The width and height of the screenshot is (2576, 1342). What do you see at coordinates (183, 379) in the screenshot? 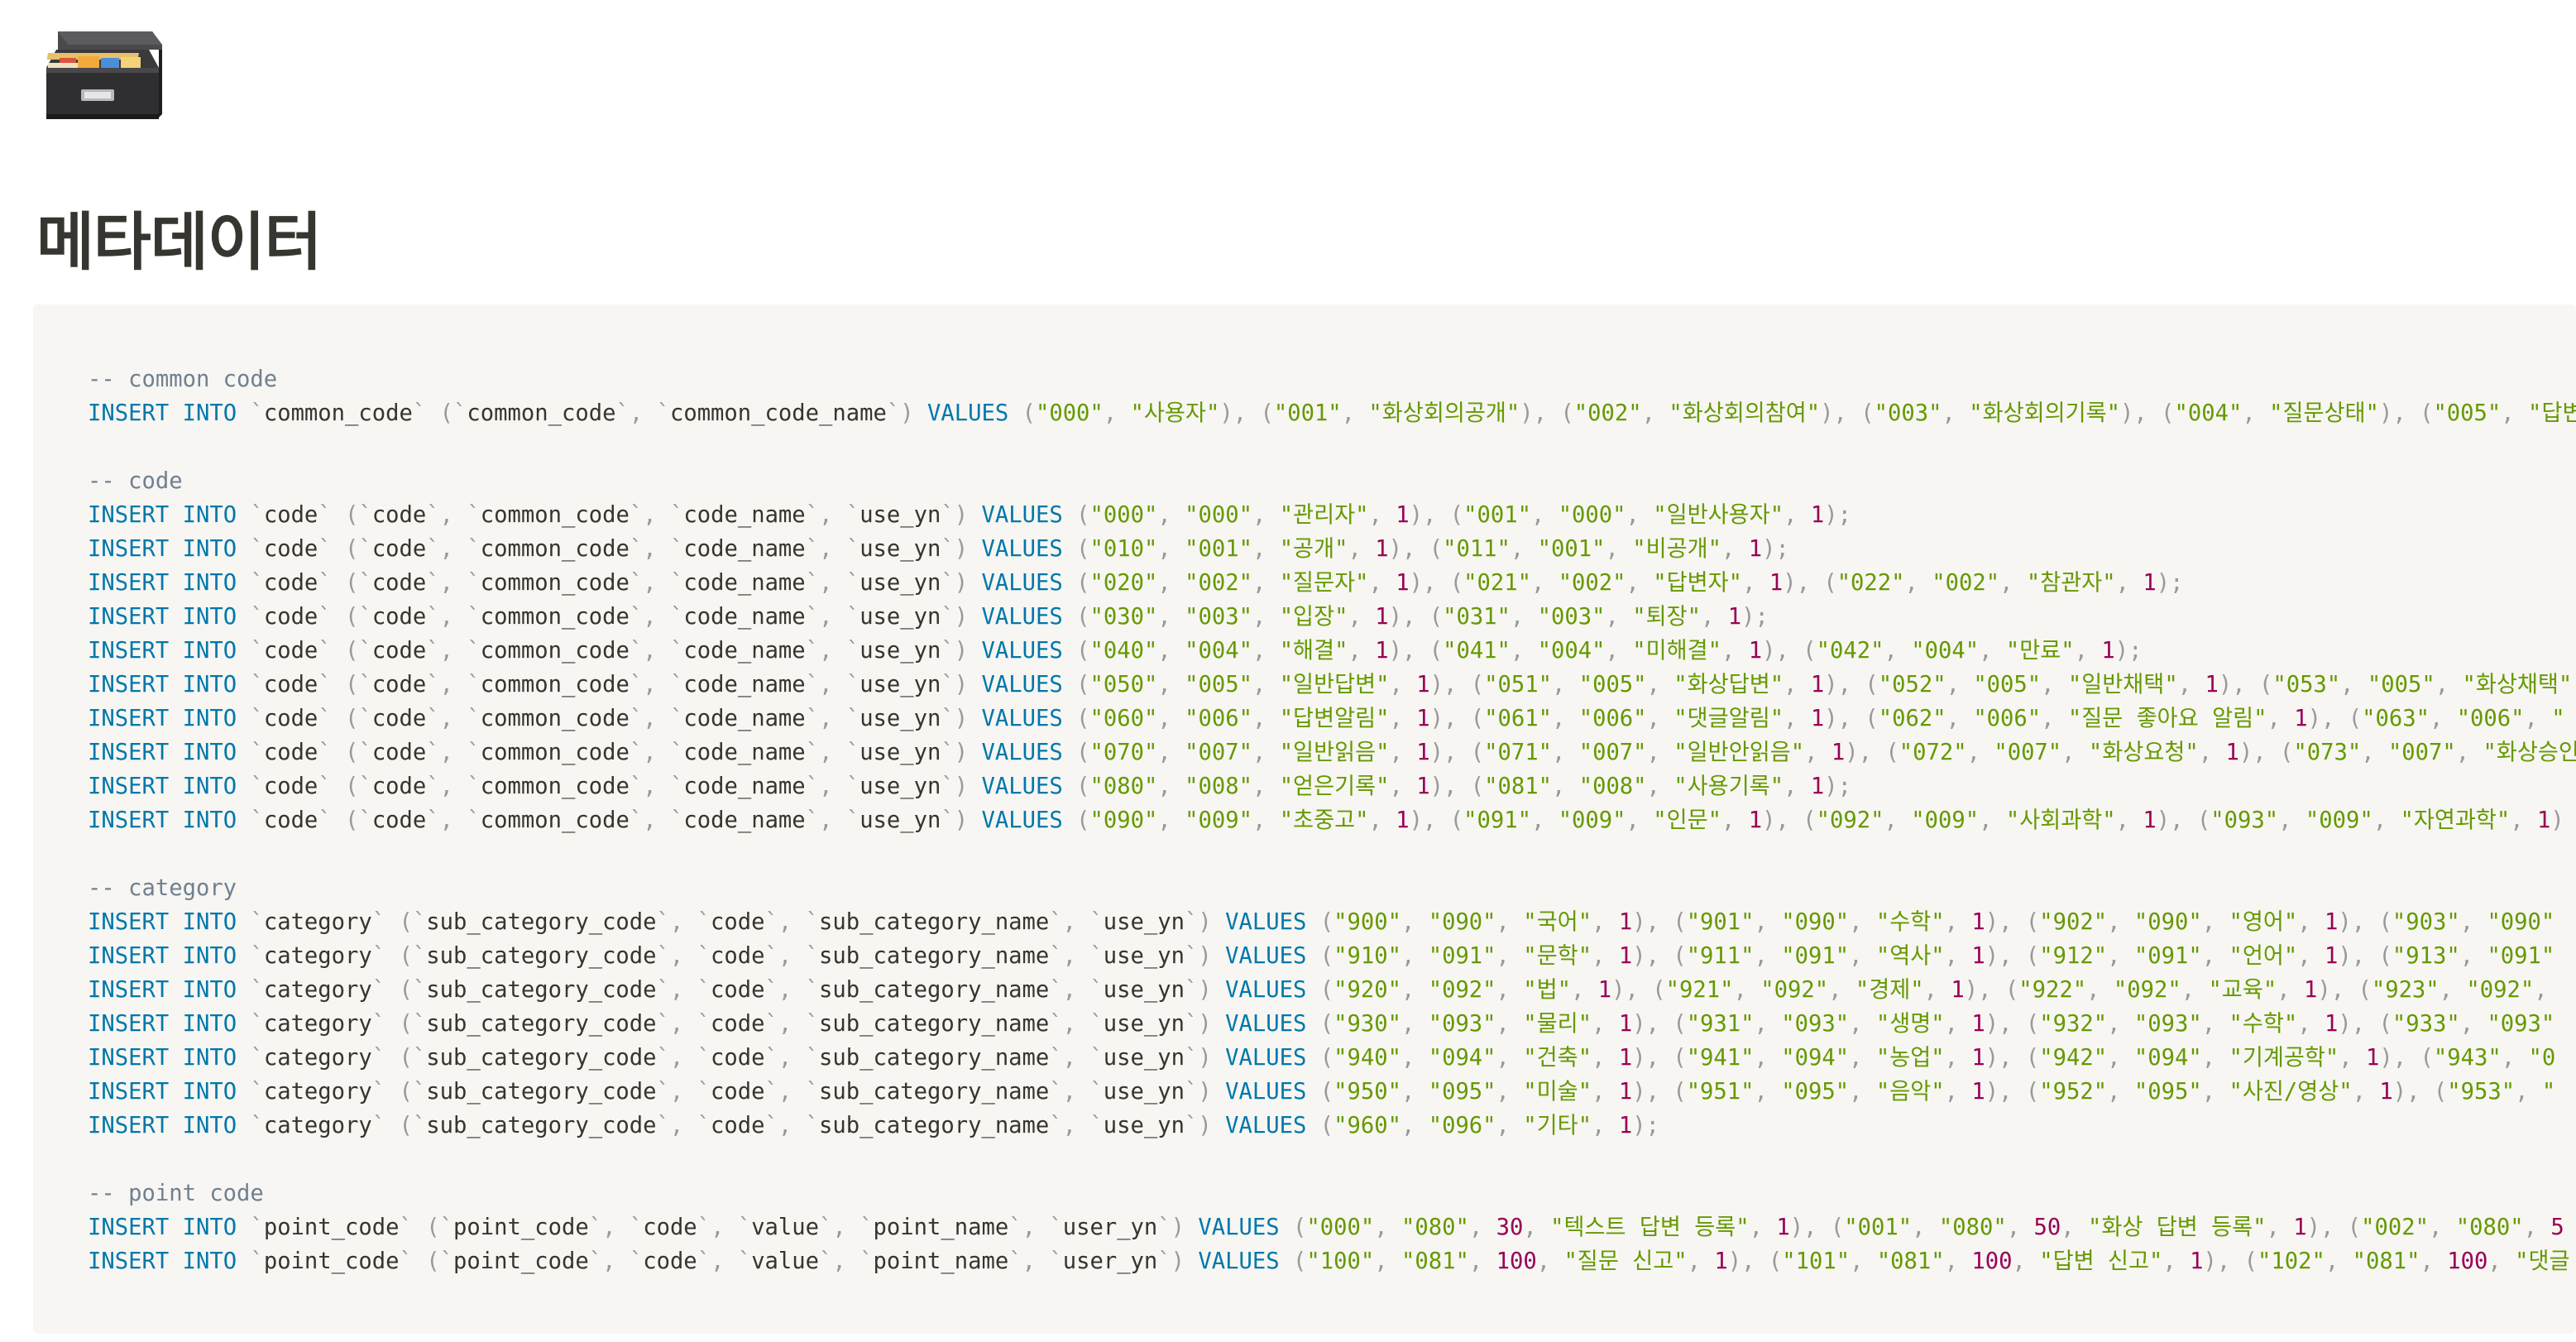
I see `code-line: -- common code` at bounding box center [183, 379].